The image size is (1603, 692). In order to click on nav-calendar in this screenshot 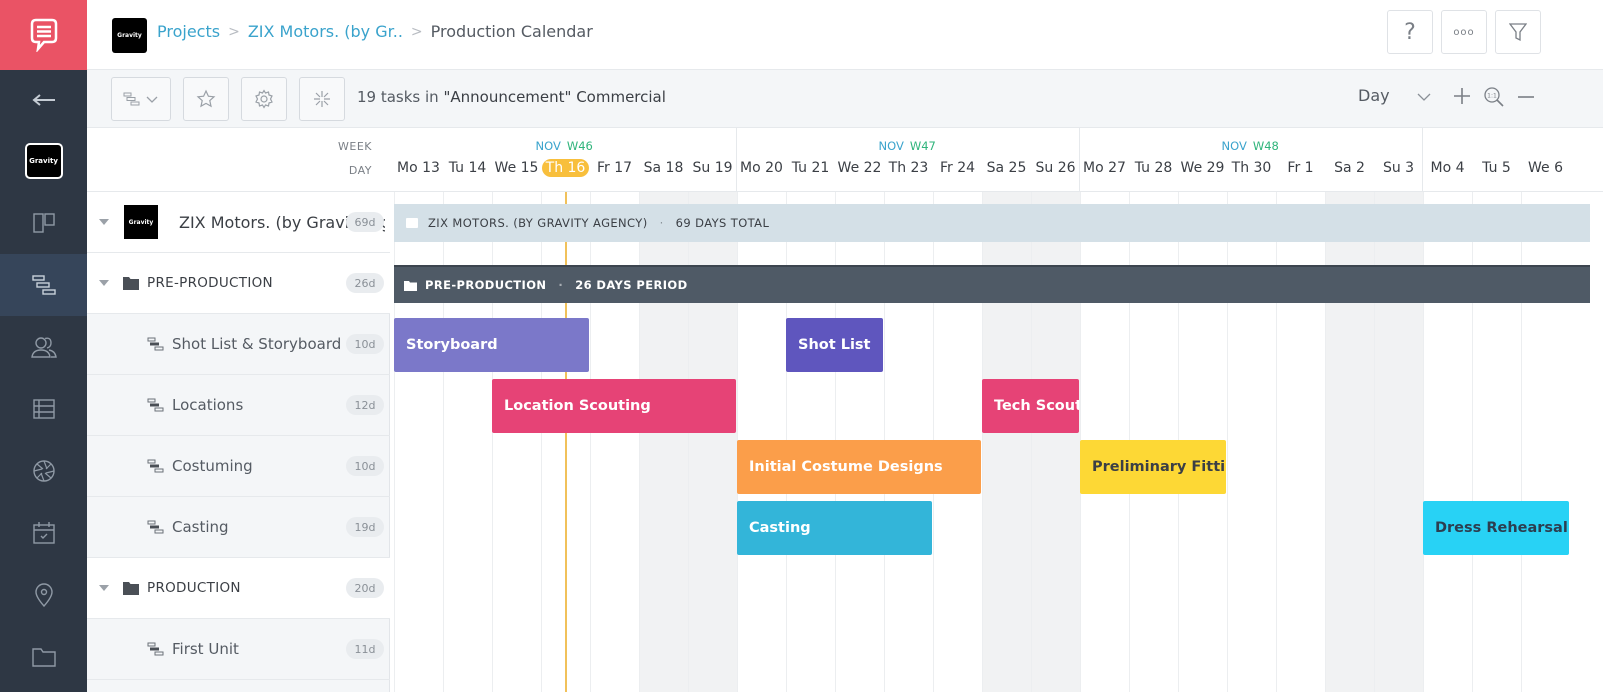, I will do `click(43, 533)`.